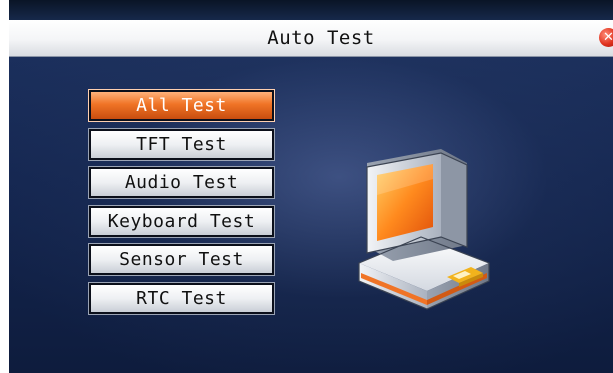 This screenshot has height=373, width=613. What do you see at coordinates (424, 229) in the screenshot?
I see `computer-icon` at bounding box center [424, 229].